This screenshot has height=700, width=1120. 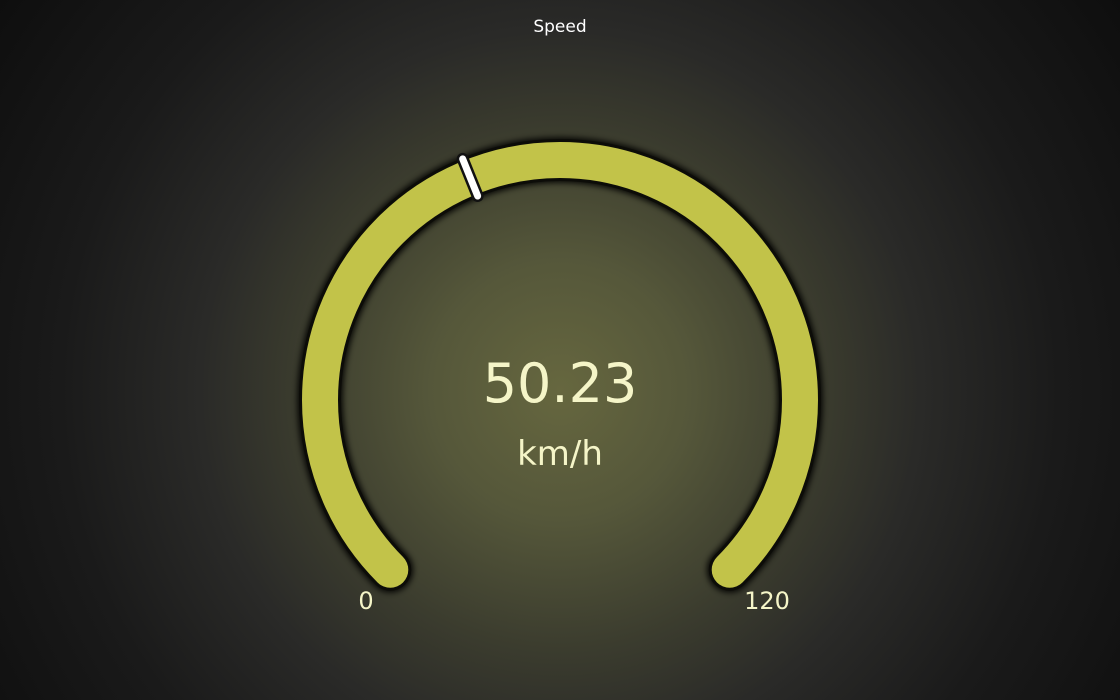 I want to click on gauge-unit: km/h, so click(x=560, y=454).